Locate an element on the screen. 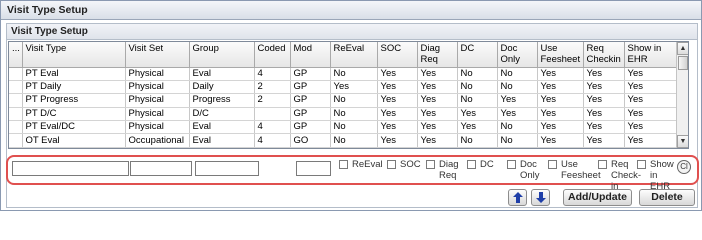 This screenshot has height=240, width=702. cell-group: Daily is located at coordinates (222, 87).